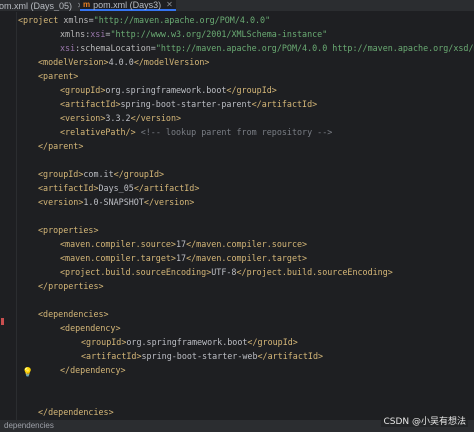 Image resolution: width=474 pixels, height=432 pixels. I want to click on code-line: <version>1.0-SNAPSHOT</version>, so click(116, 202).